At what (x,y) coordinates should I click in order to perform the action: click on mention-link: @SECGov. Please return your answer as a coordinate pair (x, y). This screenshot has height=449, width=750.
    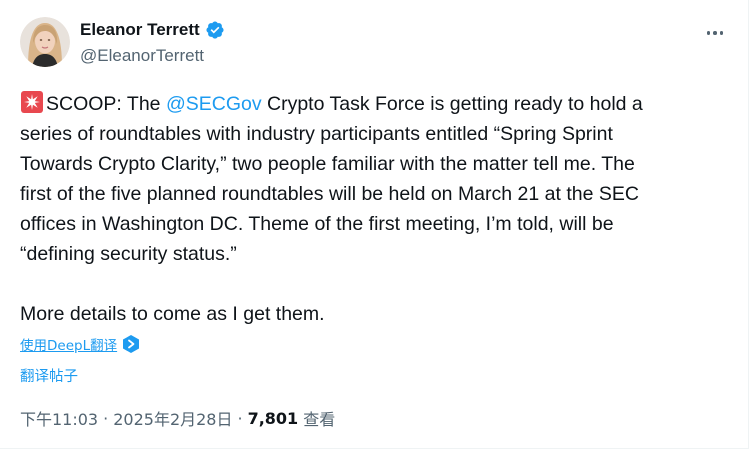
    Looking at the image, I should click on (214, 104).